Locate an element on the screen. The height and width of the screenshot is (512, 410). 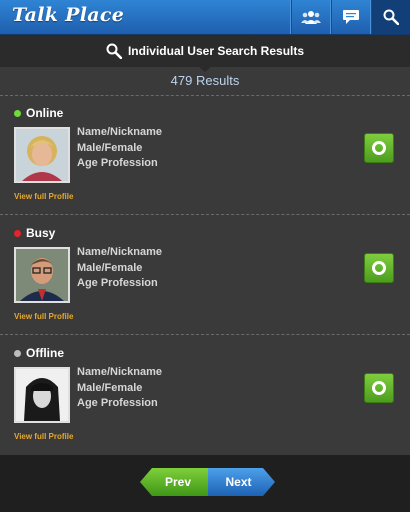
messages-button is located at coordinates (350, 17).